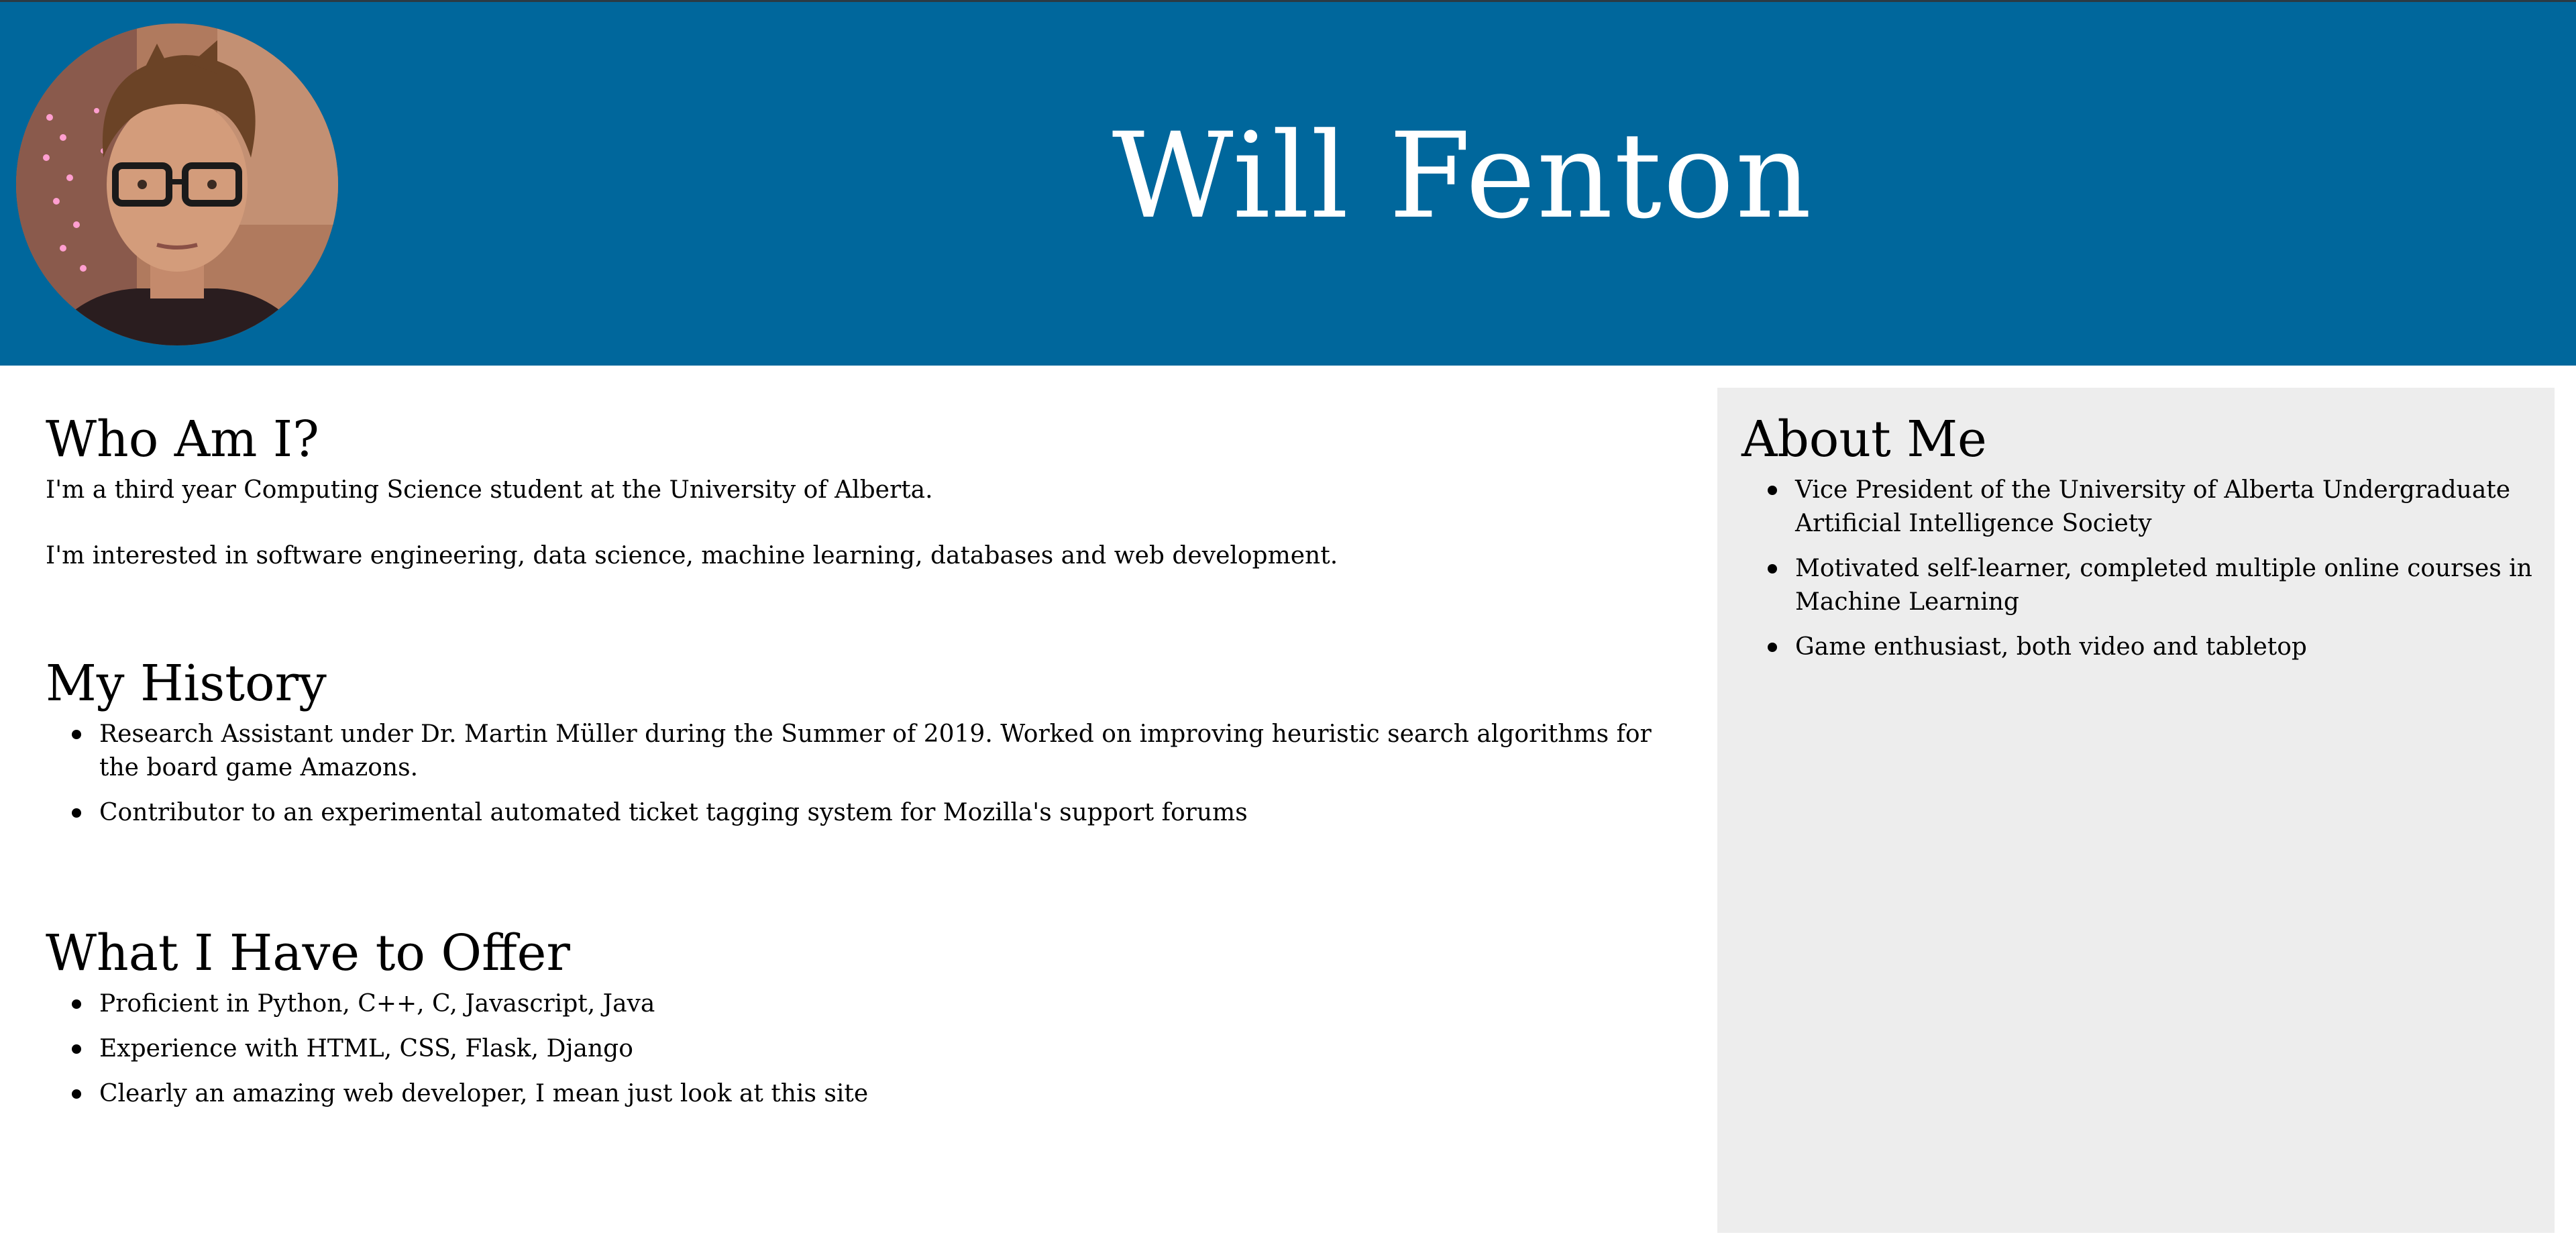 This screenshot has height=1255, width=2576. What do you see at coordinates (366, 1048) in the screenshot?
I see `list-item-text: Experience with HTML, CSS, Flask, Django` at bounding box center [366, 1048].